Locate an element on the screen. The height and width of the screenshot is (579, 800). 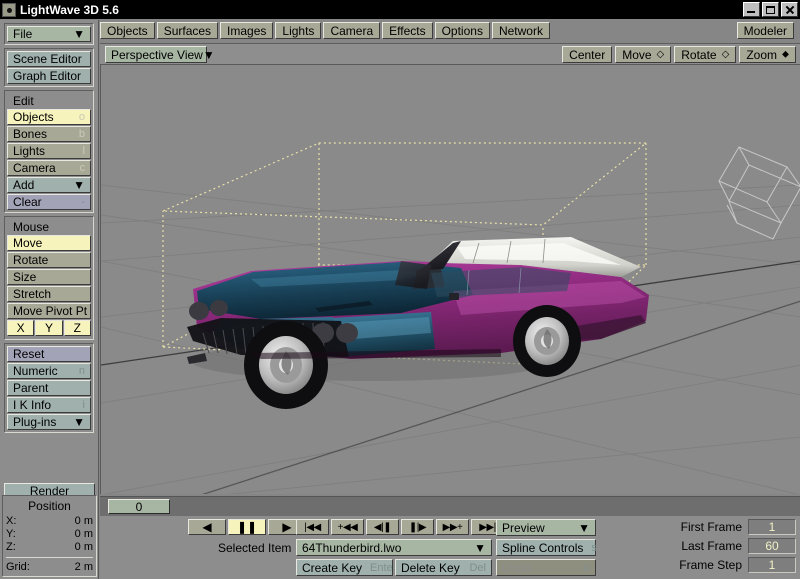
create-key-label: Create Key is located at coordinates (332, 567).